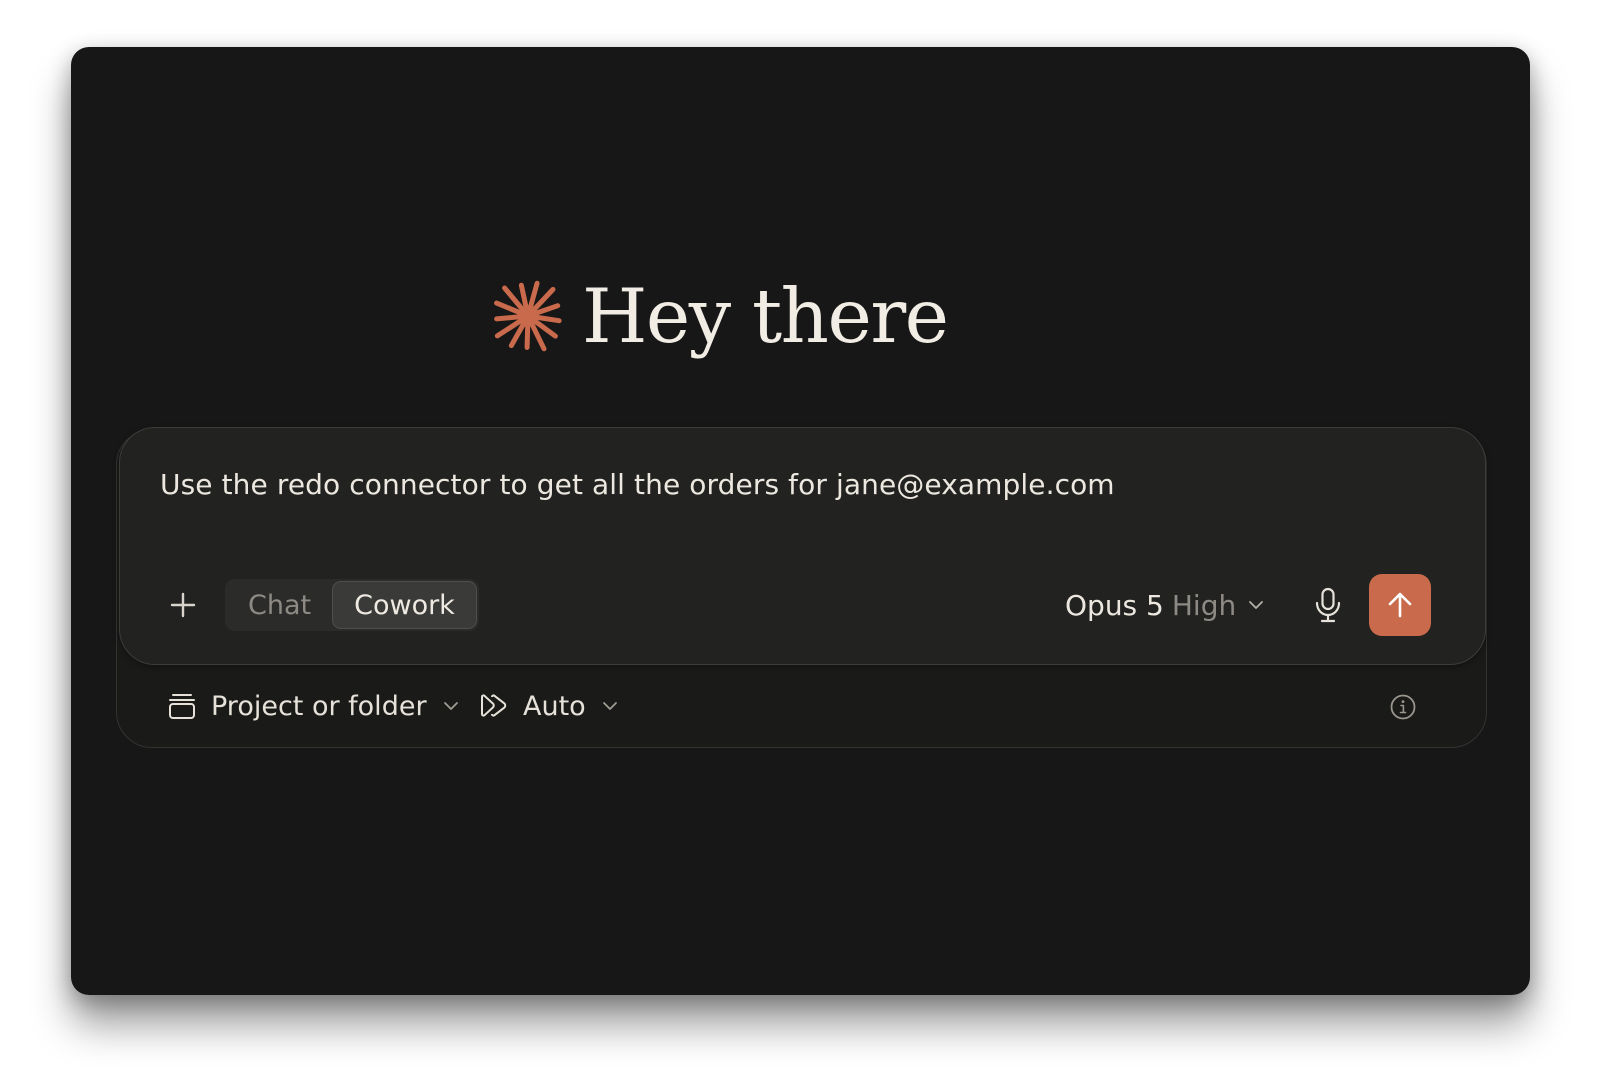 This screenshot has width=1600, height=1089. Describe the element at coordinates (1204, 605) in the screenshot. I see `model-effort: High` at that location.